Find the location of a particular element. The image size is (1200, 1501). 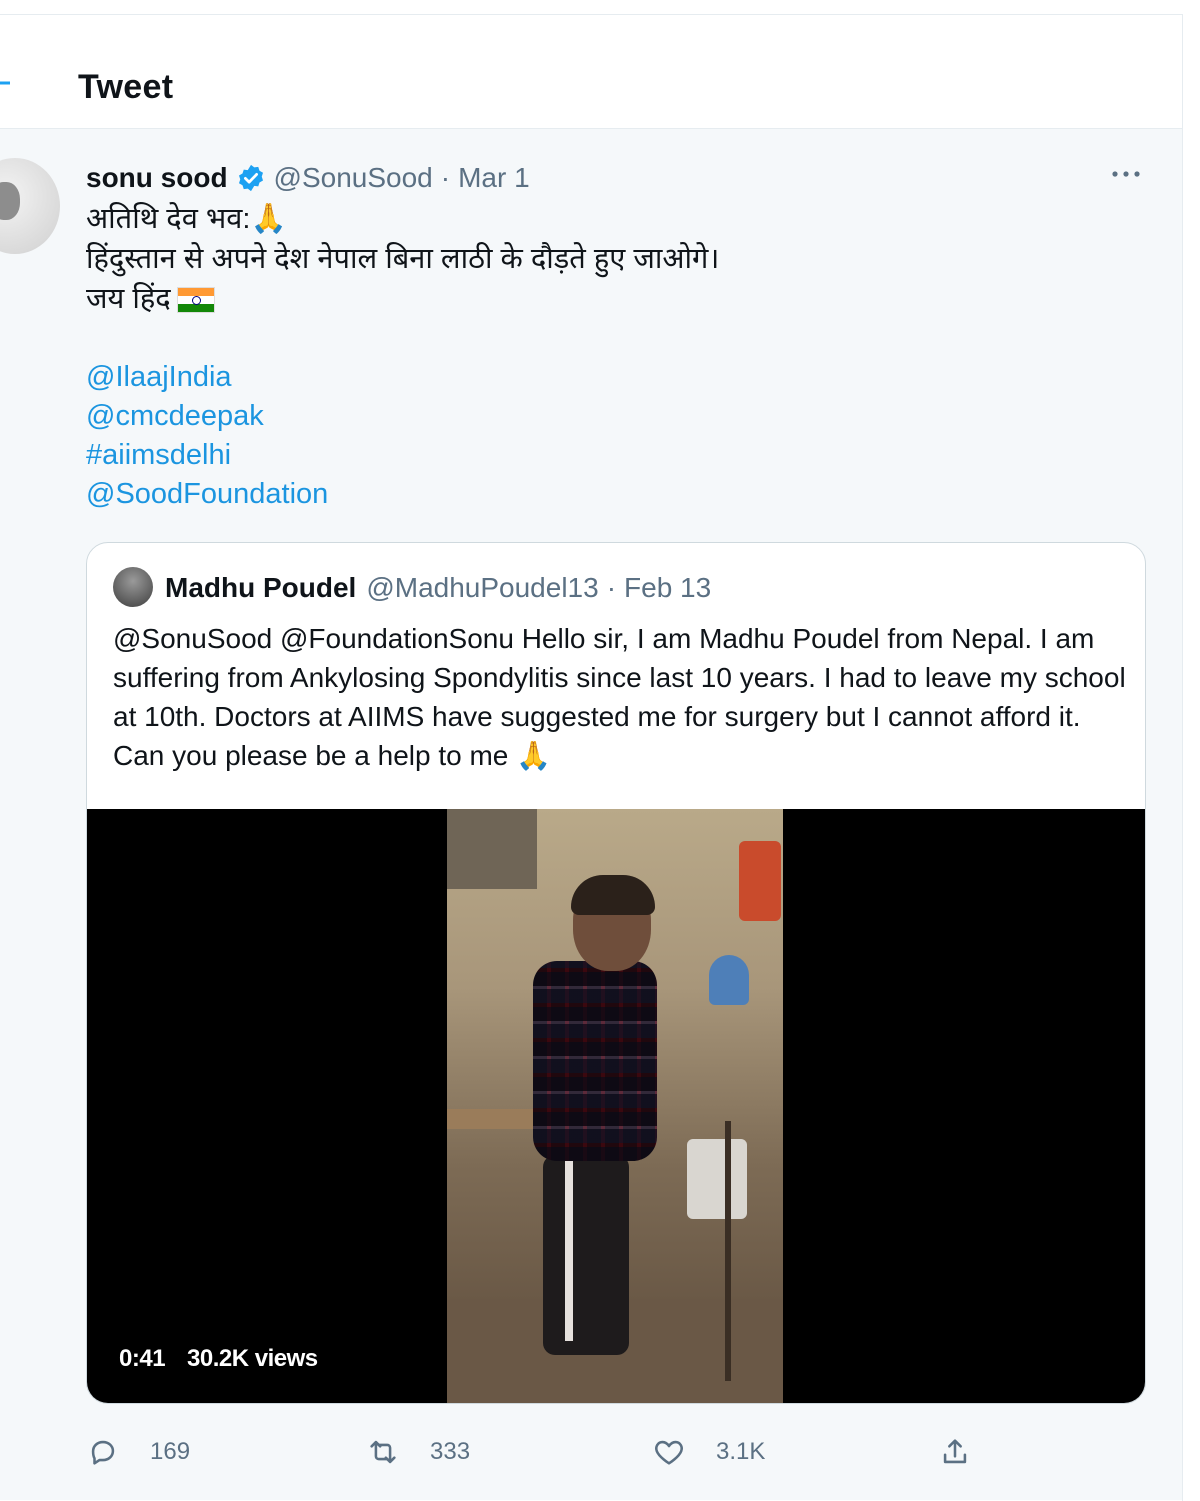

hashtag-link: #aiimsdelhi is located at coordinates (207, 455).